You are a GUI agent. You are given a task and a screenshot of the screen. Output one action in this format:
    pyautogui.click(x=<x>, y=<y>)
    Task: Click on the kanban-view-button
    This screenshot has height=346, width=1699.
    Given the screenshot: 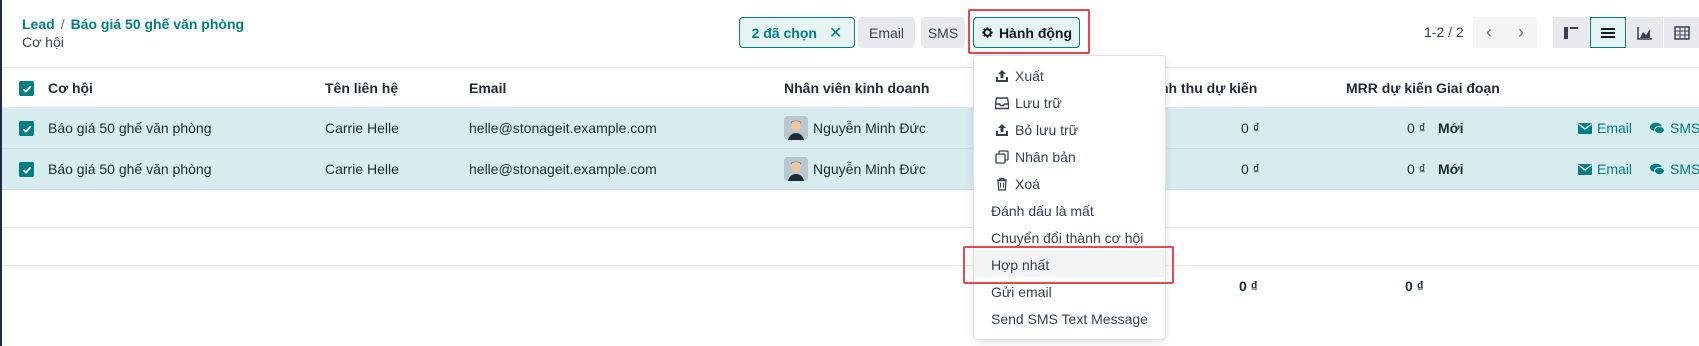 What is the action you would take?
    pyautogui.click(x=1571, y=32)
    